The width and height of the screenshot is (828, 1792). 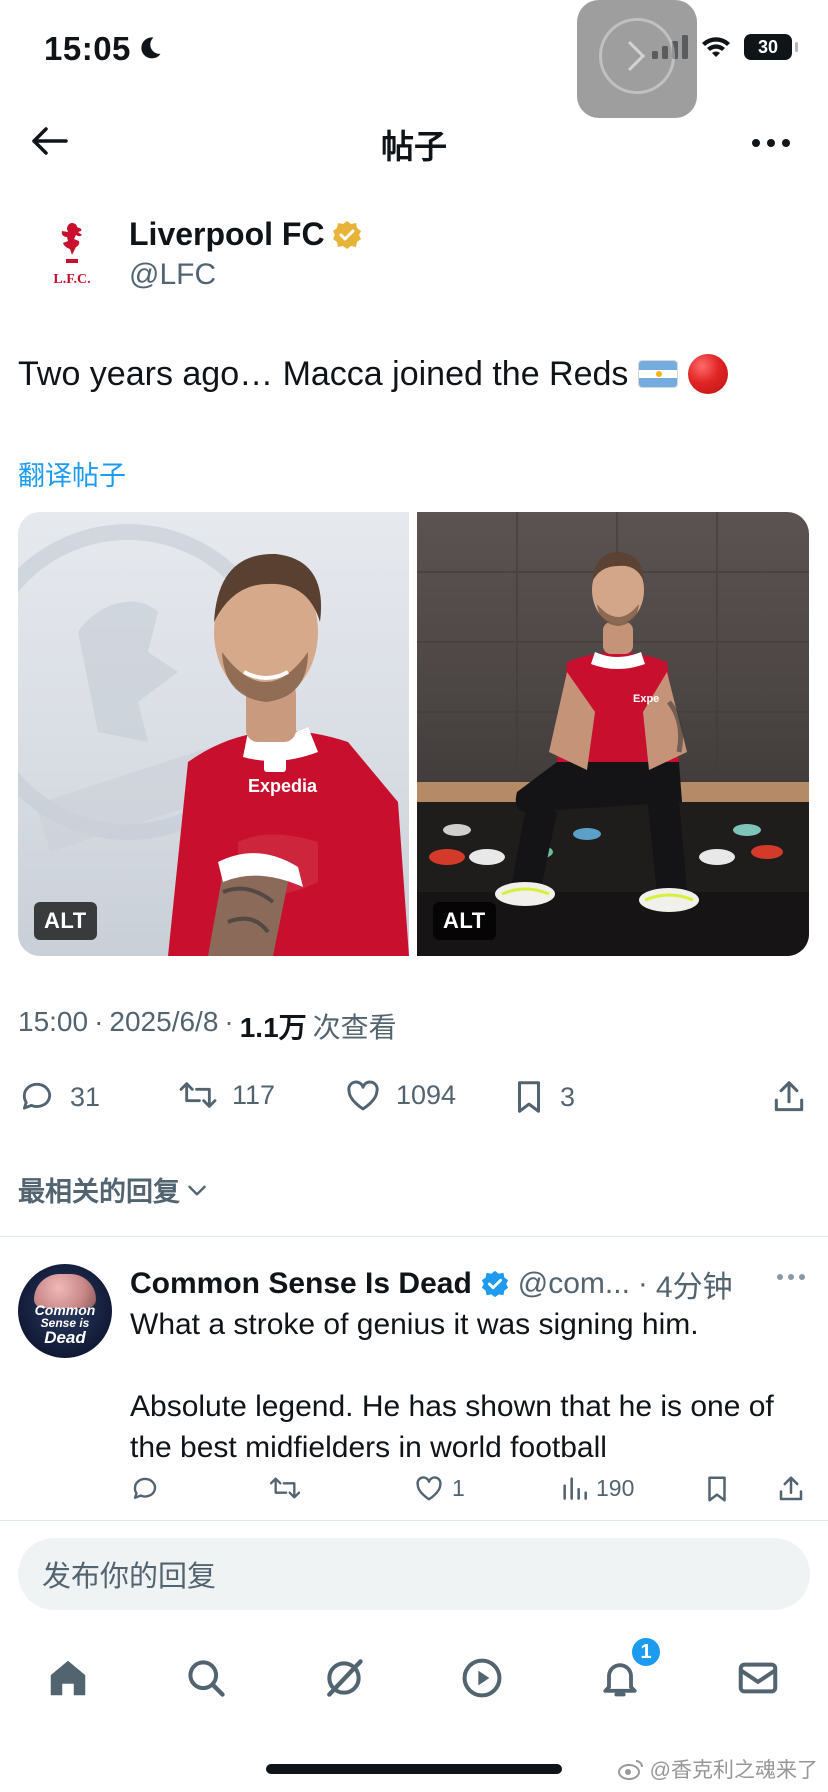 What do you see at coordinates (145, 1489) in the screenshot?
I see `reply-reply-button` at bounding box center [145, 1489].